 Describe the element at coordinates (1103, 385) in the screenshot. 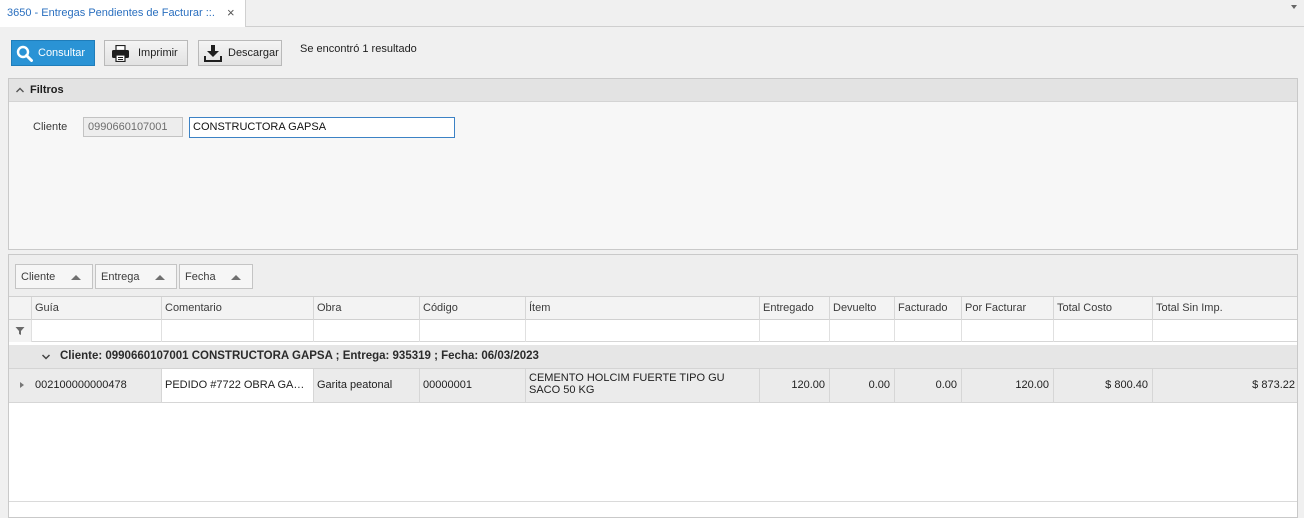

I see `cell-total-costo: $ 800.40` at that location.